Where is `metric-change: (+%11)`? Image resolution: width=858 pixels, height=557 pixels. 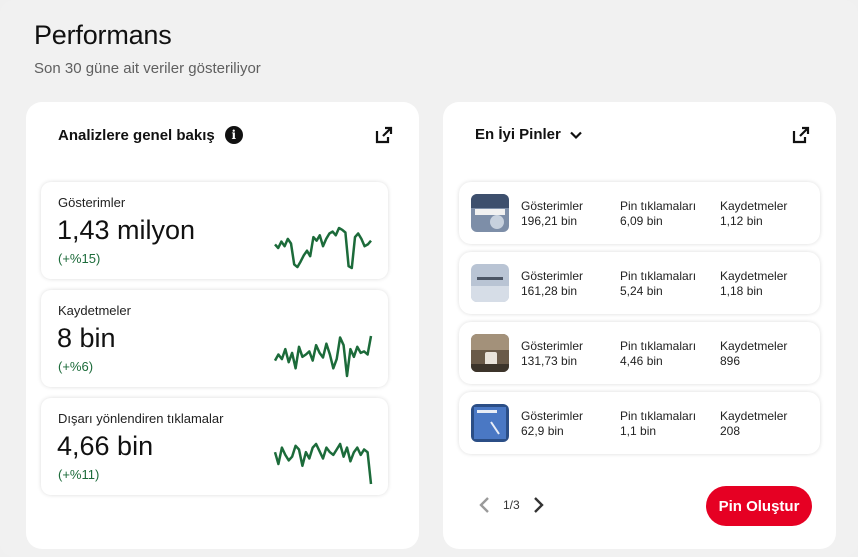 metric-change: (+%11) is located at coordinates (79, 474).